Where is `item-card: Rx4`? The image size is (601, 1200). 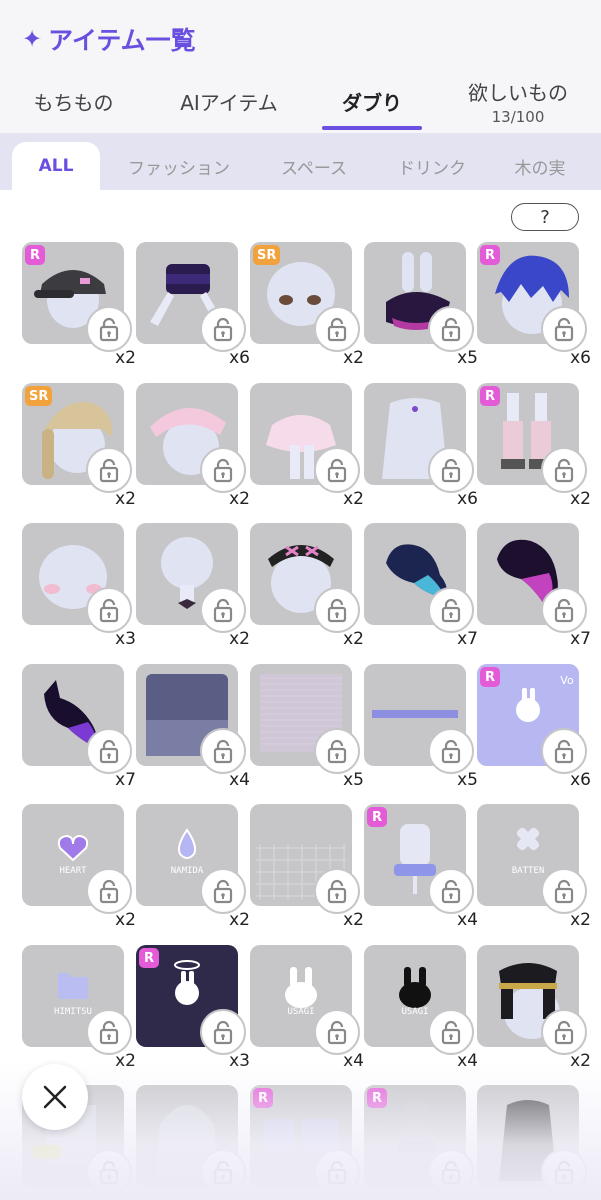
item-card: Rx4 is located at coordinates (421, 868).